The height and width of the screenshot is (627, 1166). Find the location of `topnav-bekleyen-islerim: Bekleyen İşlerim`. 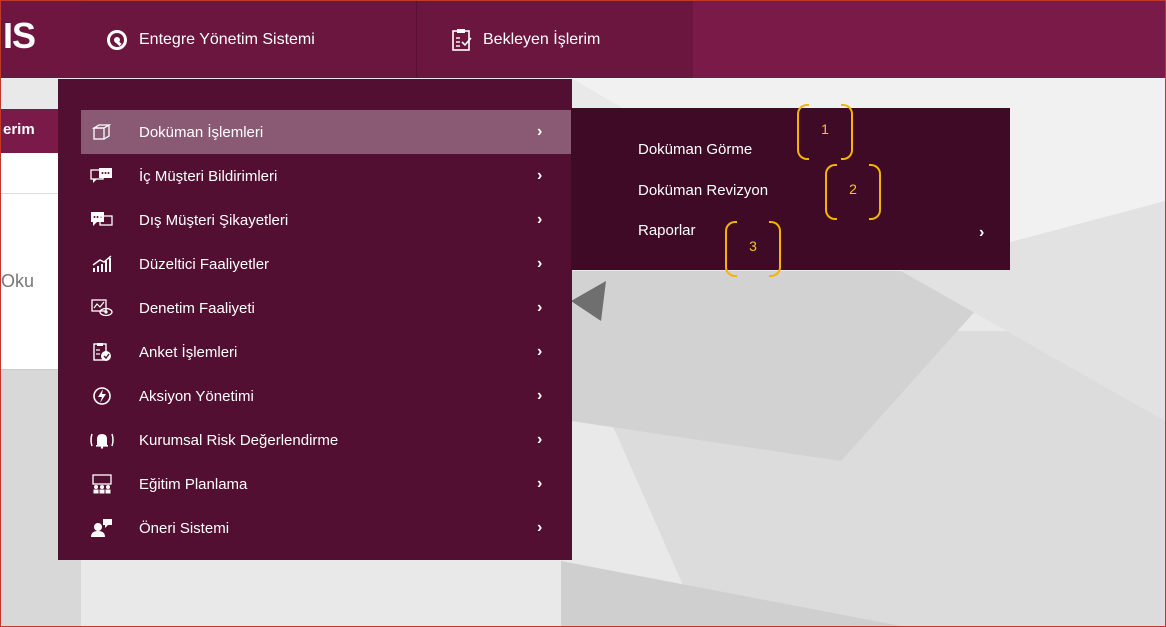

topnav-bekleyen-islerim: Bekleyen İşlerim is located at coordinates (555, 39).